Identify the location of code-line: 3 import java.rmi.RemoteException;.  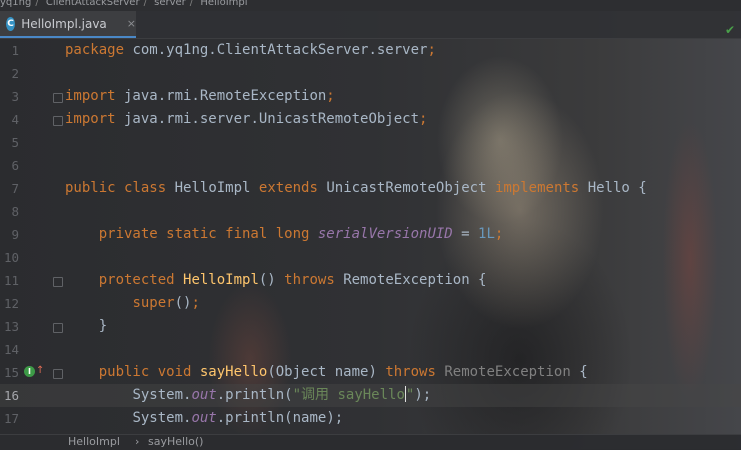
(370, 96).